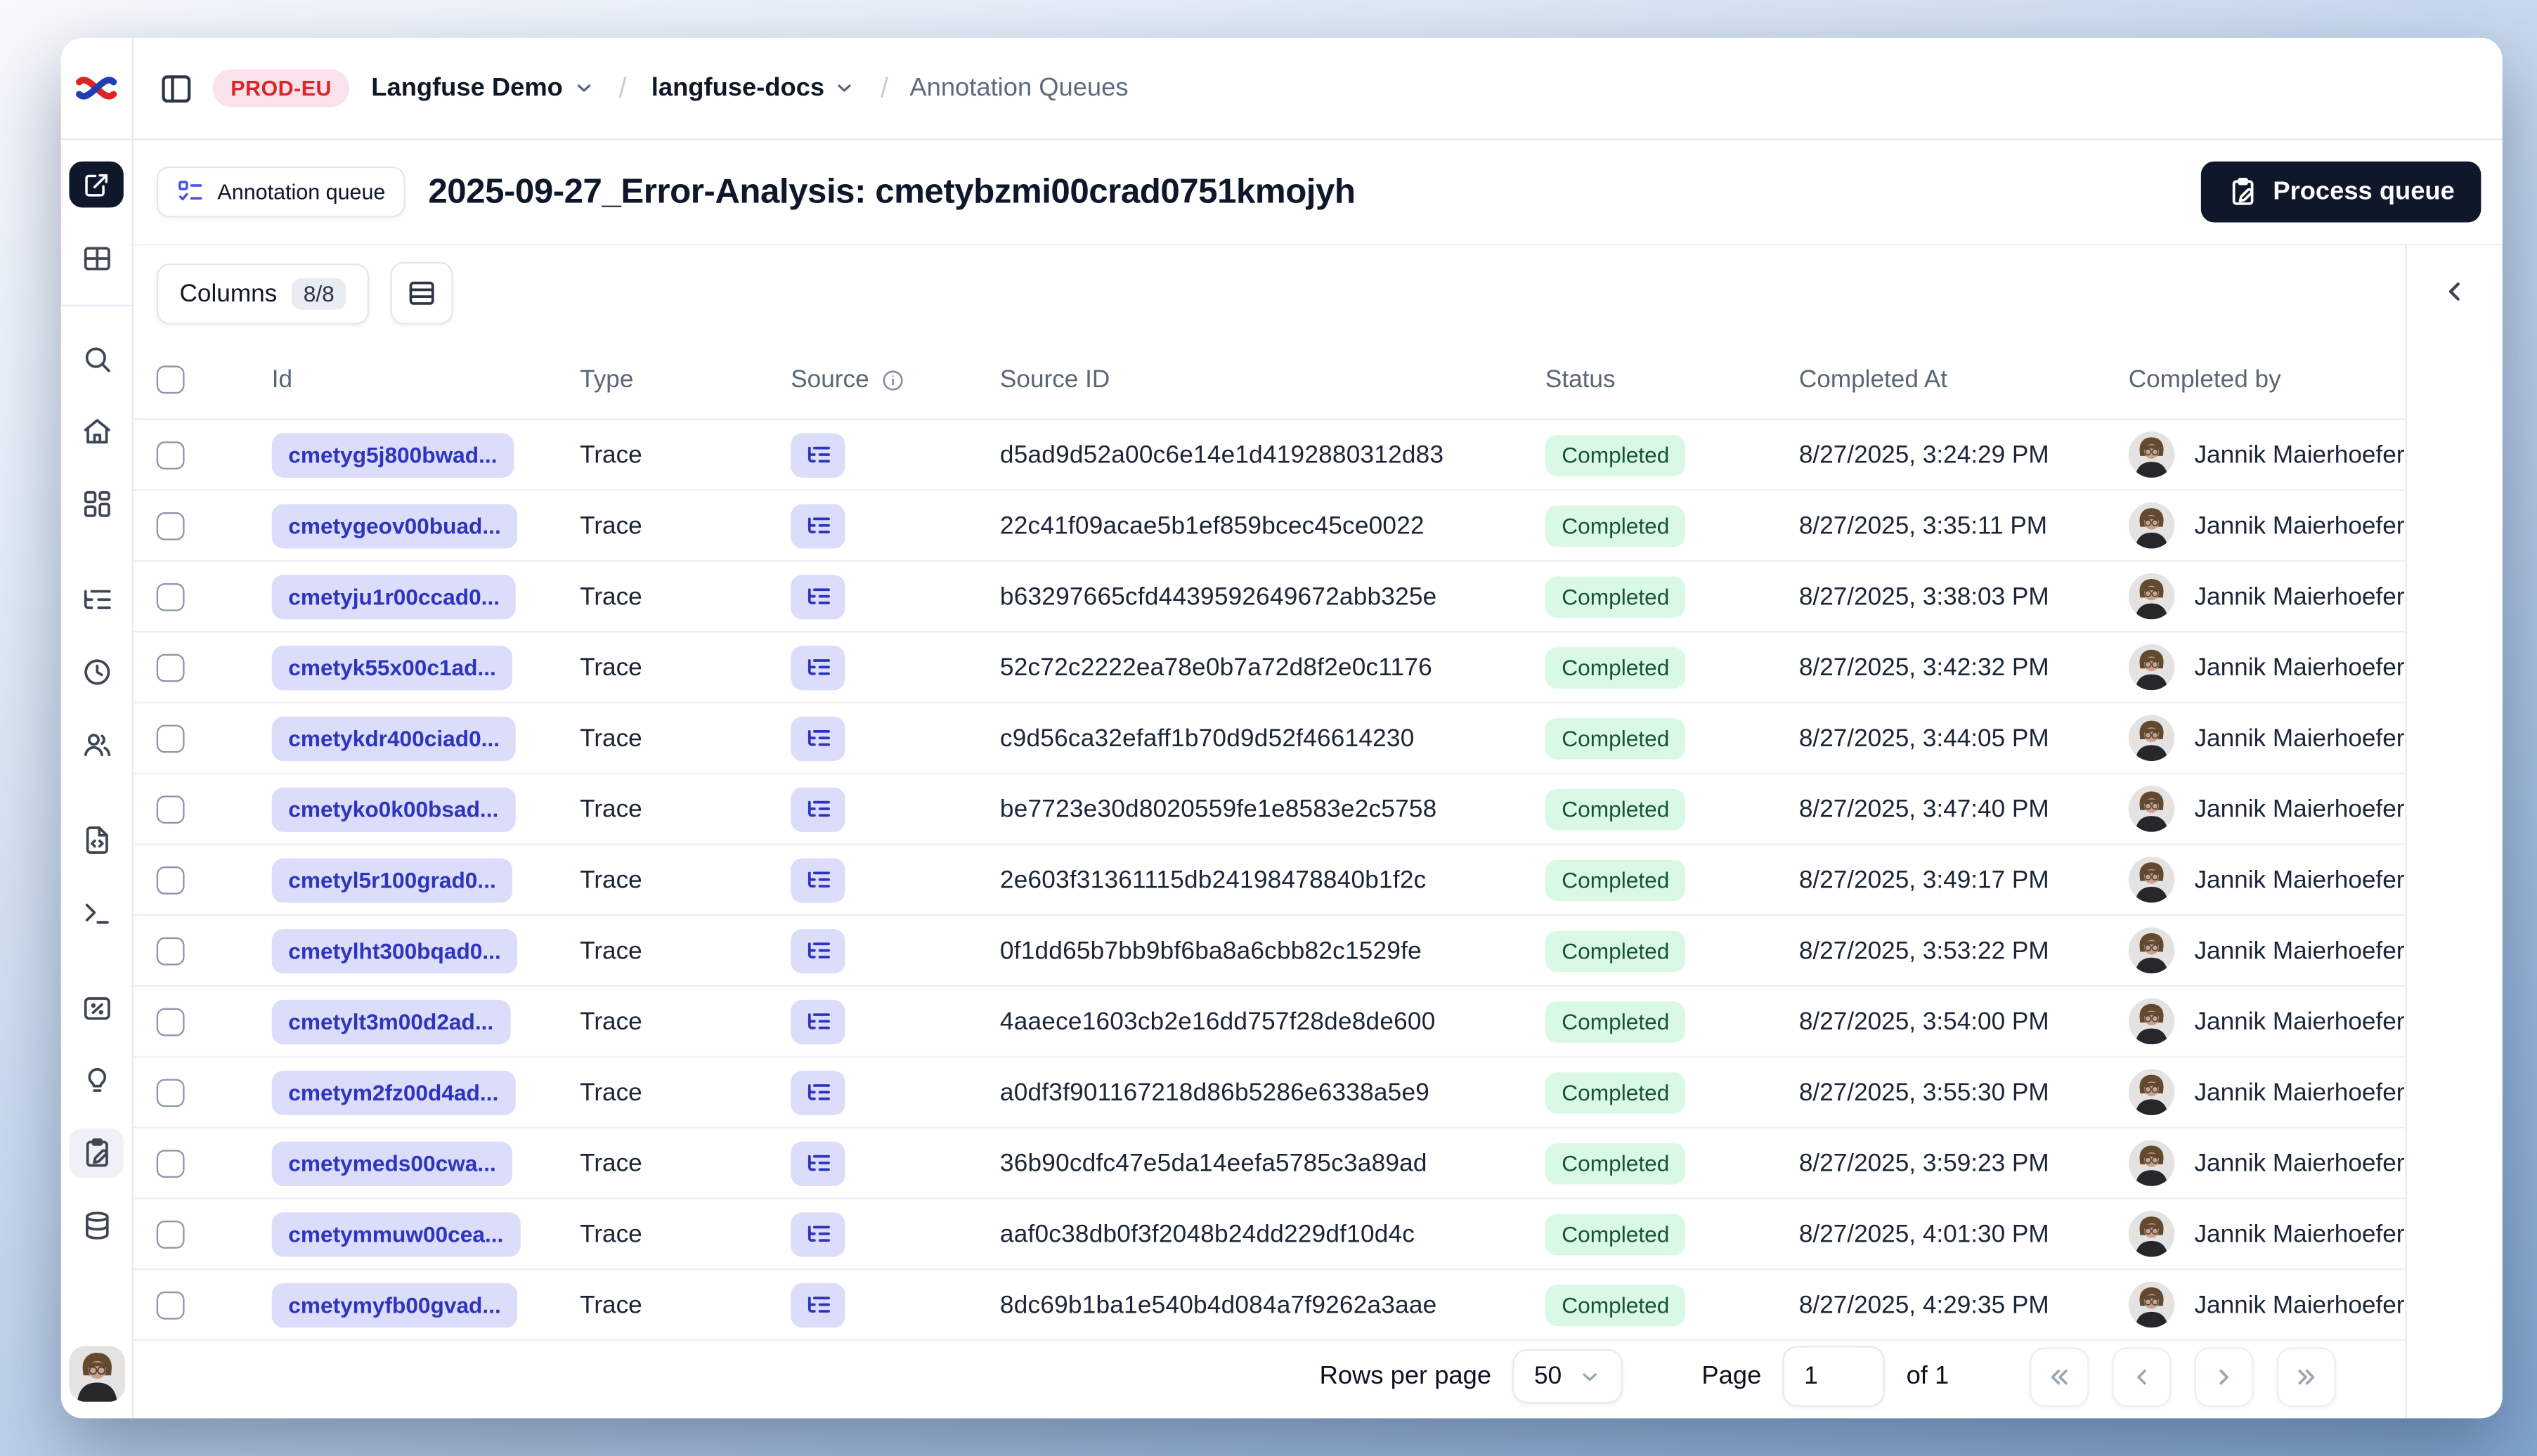 The height and width of the screenshot is (1456, 2537). What do you see at coordinates (97, 1153) in the screenshot?
I see `nav-annotation-queues-button` at bounding box center [97, 1153].